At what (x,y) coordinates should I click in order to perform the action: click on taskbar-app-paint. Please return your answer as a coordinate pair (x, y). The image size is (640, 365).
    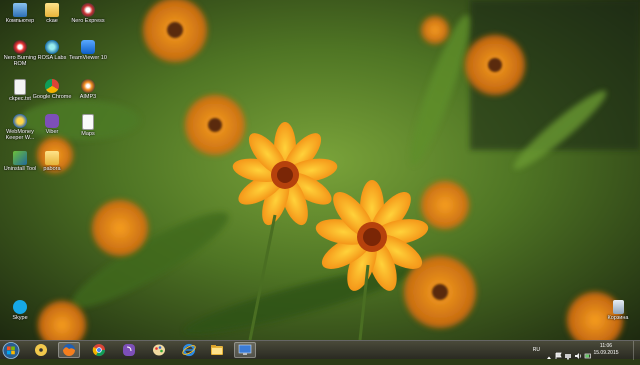
    Looking at the image, I should click on (159, 350).